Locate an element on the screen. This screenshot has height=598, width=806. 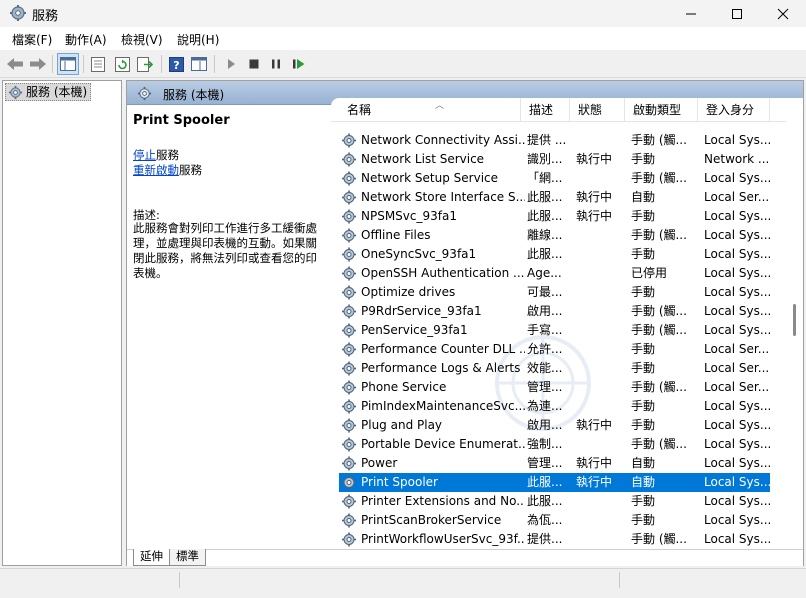
play-icon is located at coordinates (231, 64).